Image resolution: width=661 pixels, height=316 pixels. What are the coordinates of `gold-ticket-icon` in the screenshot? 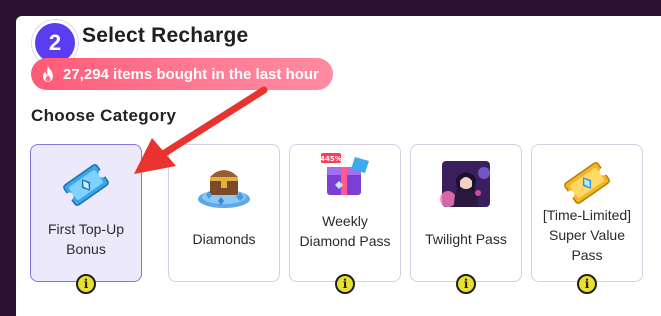 It's located at (587, 183).